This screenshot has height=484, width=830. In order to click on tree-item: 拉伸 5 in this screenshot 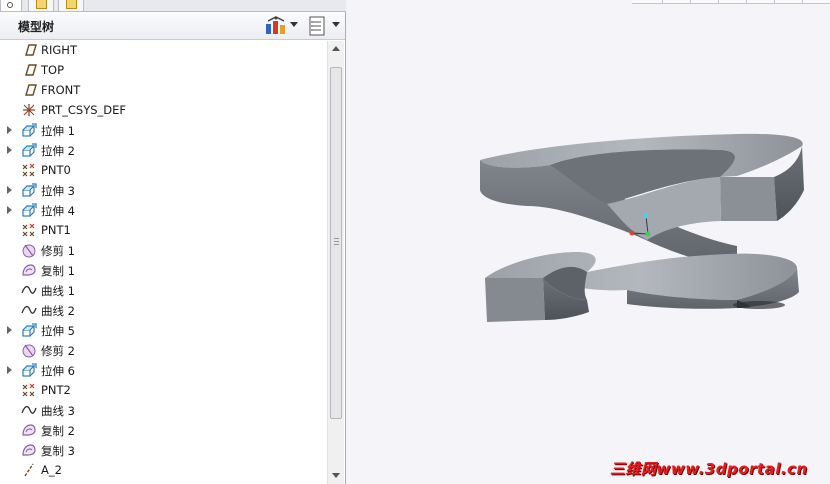, I will do `click(163, 330)`.